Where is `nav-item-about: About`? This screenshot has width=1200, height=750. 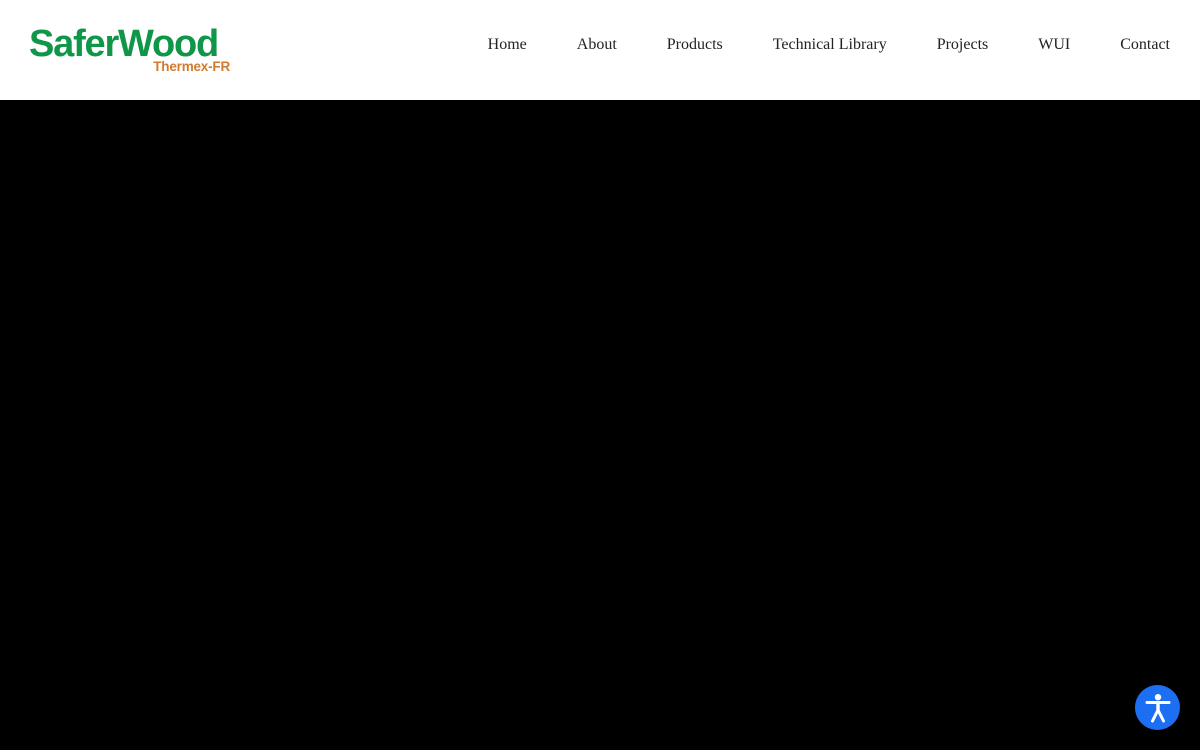 nav-item-about: About is located at coordinates (597, 45).